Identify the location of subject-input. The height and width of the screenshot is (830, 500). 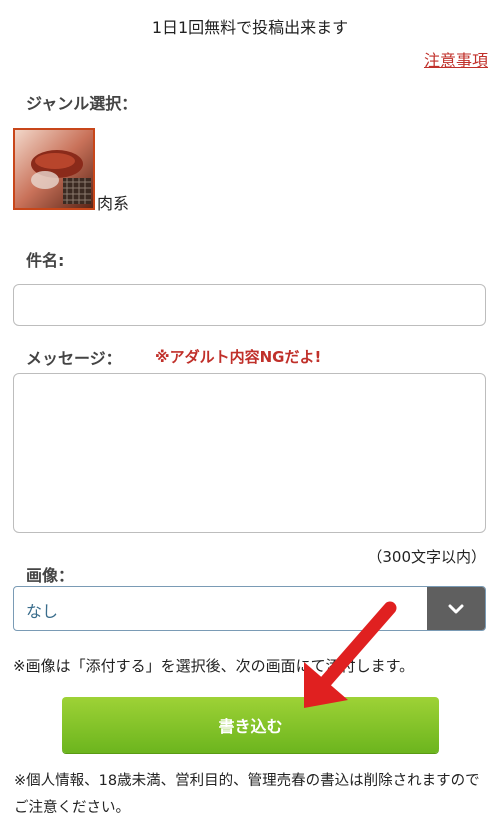
(249, 305).